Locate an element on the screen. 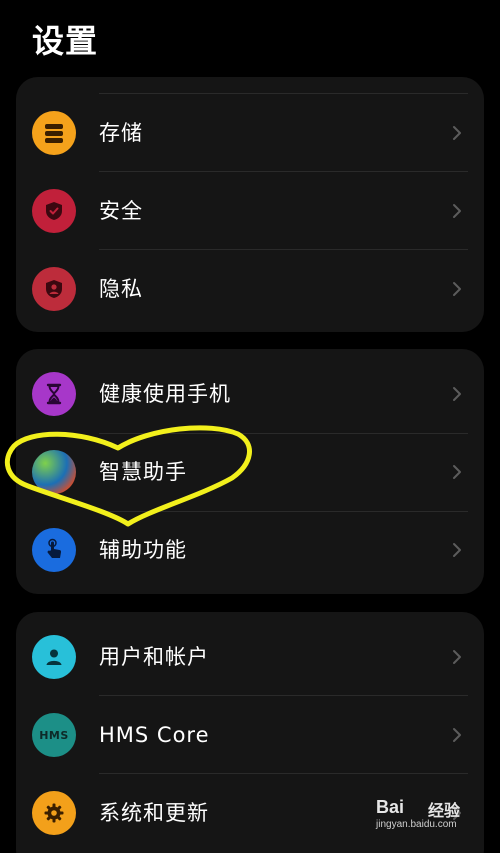 Image resolution: width=500 pixels, height=853 pixels. settings-item-storage: 存储 is located at coordinates (250, 133).